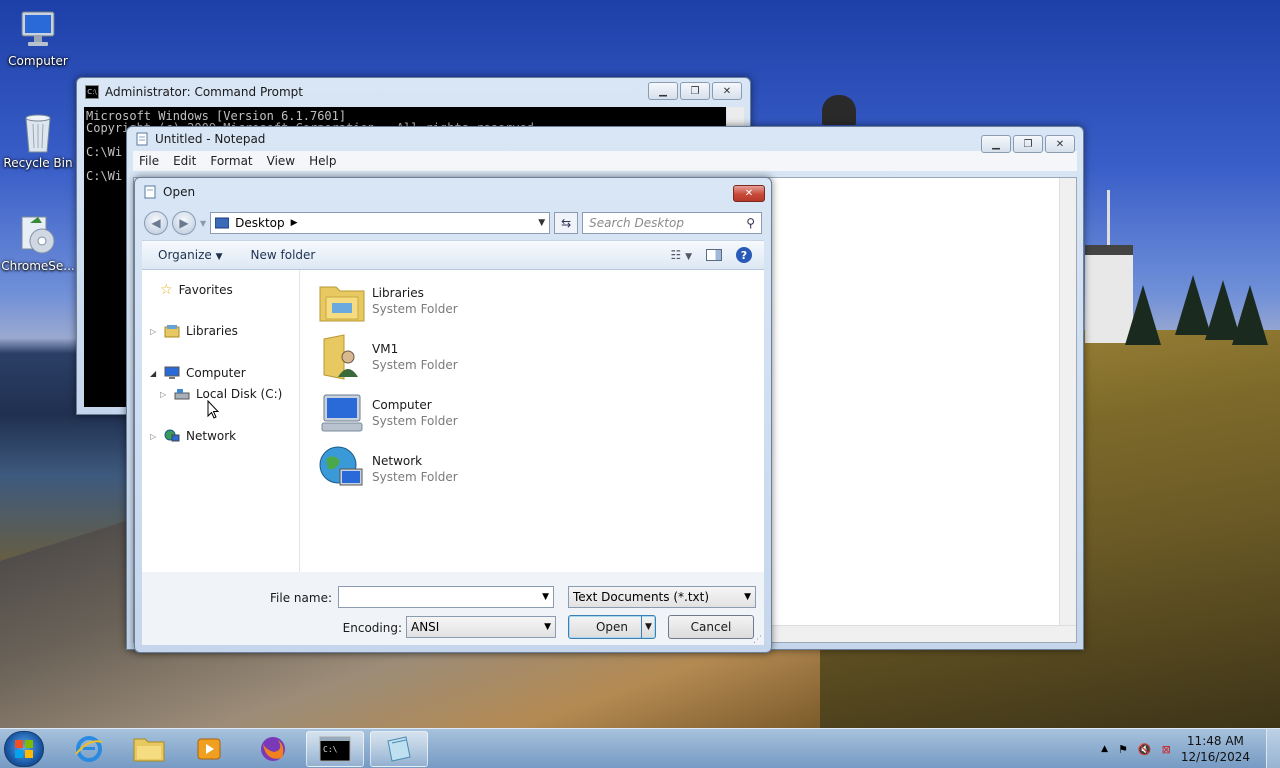  What do you see at coordinates (1060, 144) in the screenshot?
I see `notepad-close-button: ✕` at bounding box center [1060, 144].